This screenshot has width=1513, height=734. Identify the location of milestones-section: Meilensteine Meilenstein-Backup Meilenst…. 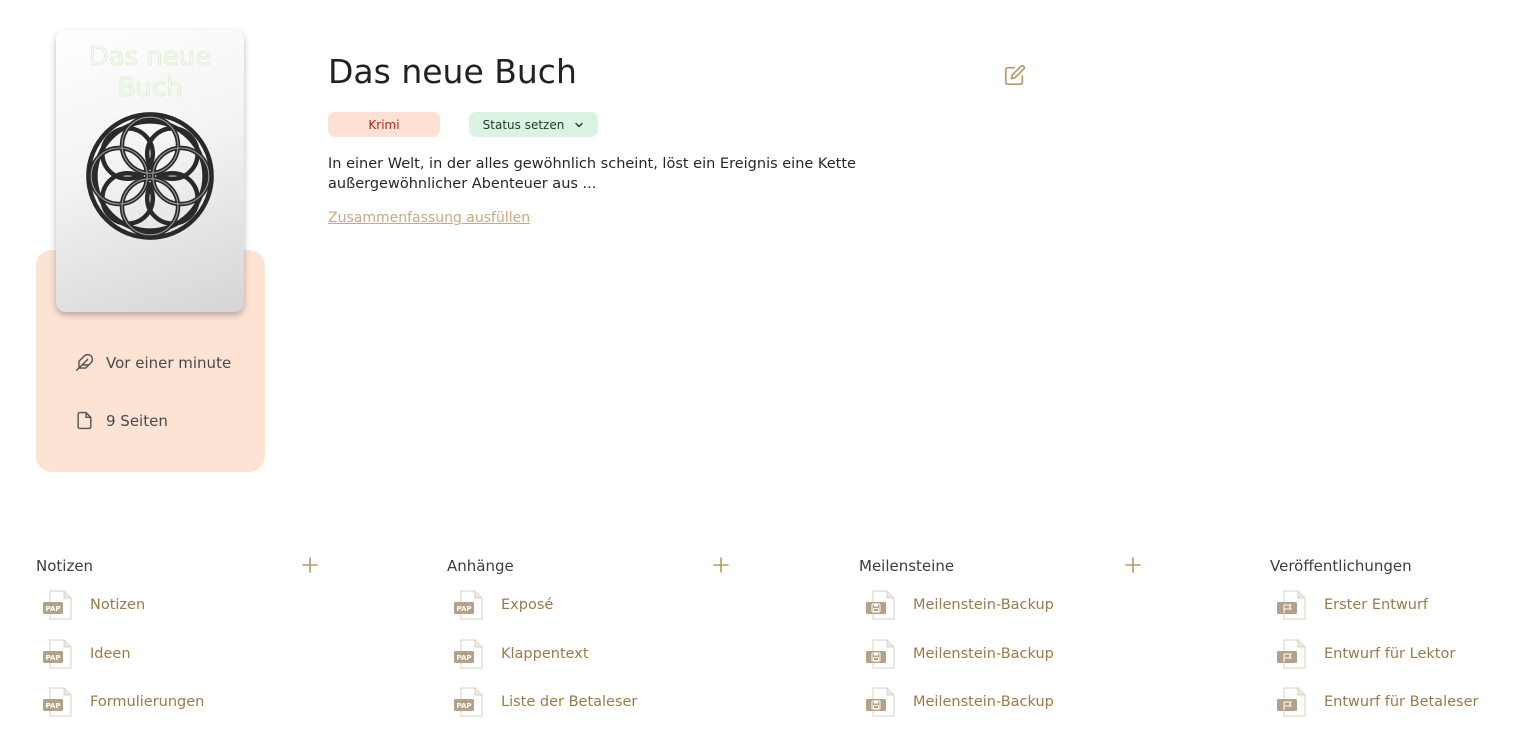
(1004, 566).